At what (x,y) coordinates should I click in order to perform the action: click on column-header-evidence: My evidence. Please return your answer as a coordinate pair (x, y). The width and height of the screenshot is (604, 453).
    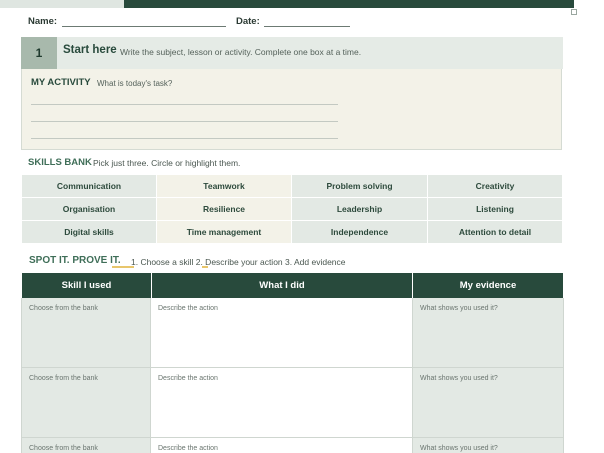
    Looking at the image, I should click on (488, 285).